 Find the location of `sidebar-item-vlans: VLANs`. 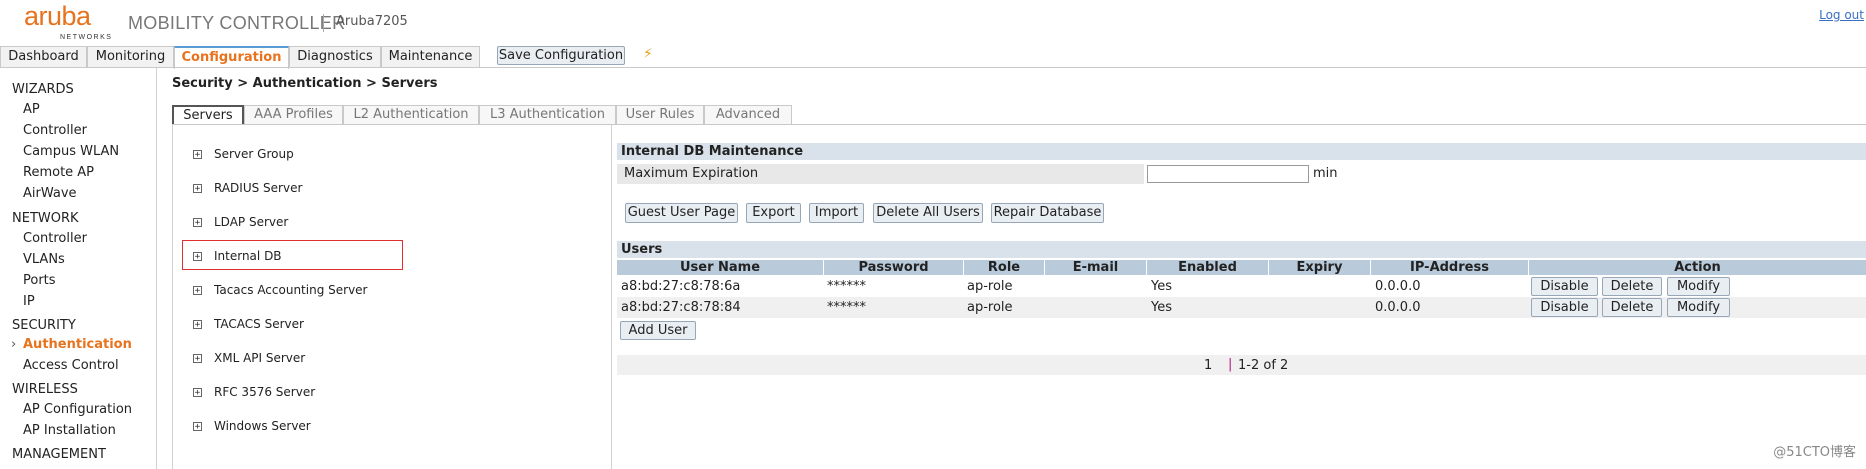

sidebar-item-vlans: VLANs is located at coordinates (44, 259).